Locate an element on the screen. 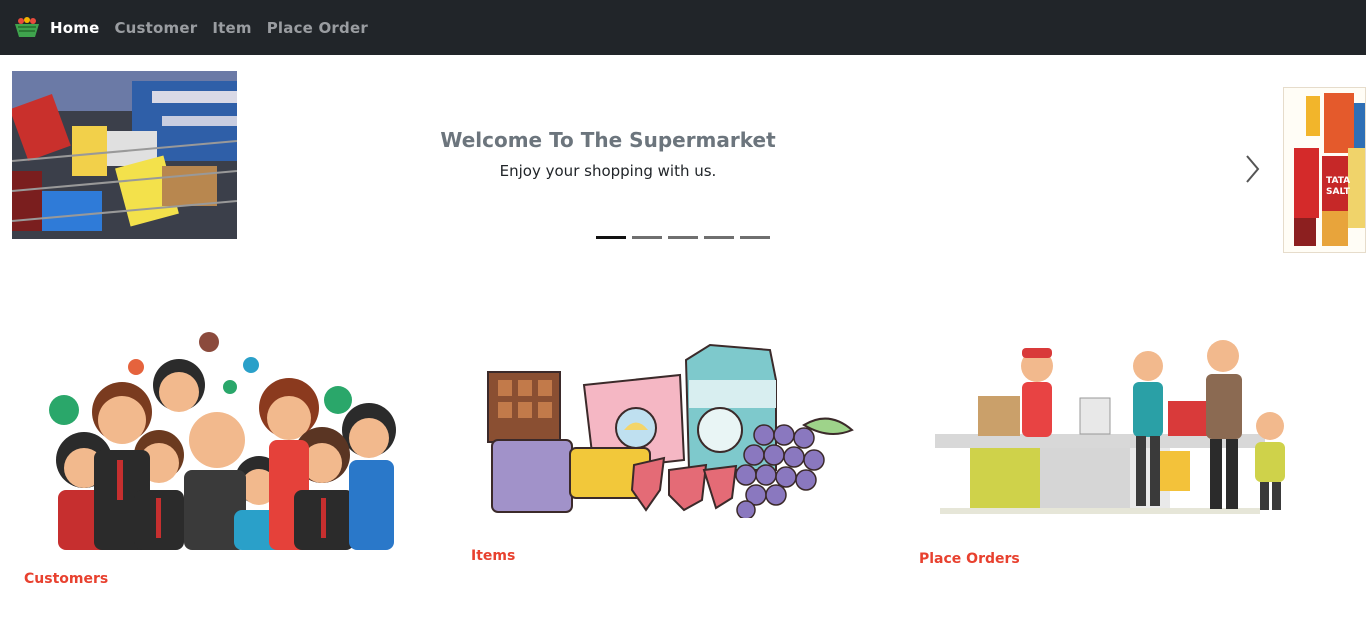 The width and height of the screenshot is (1366, 620). nav-link-item: Item is located at coordinates (231, 28).